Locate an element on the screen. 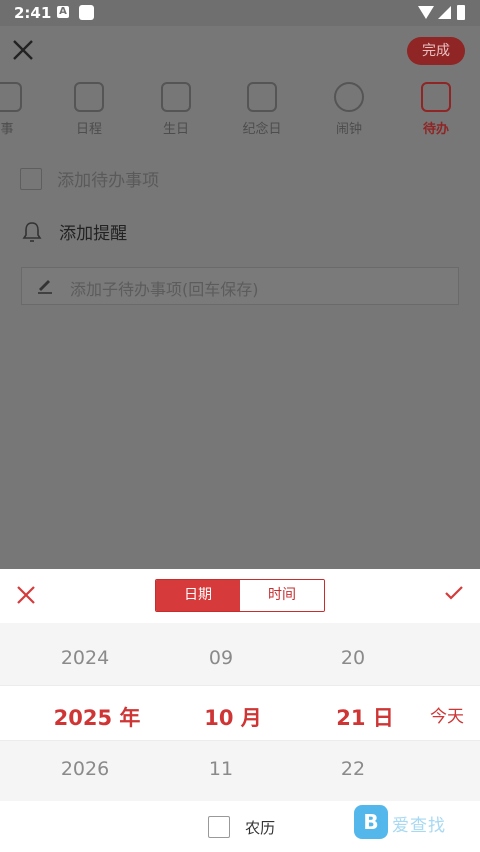 The width and height of the screenshot is (480, 852). watermark-text: 爱查找 is located at coordinates (419, 826).